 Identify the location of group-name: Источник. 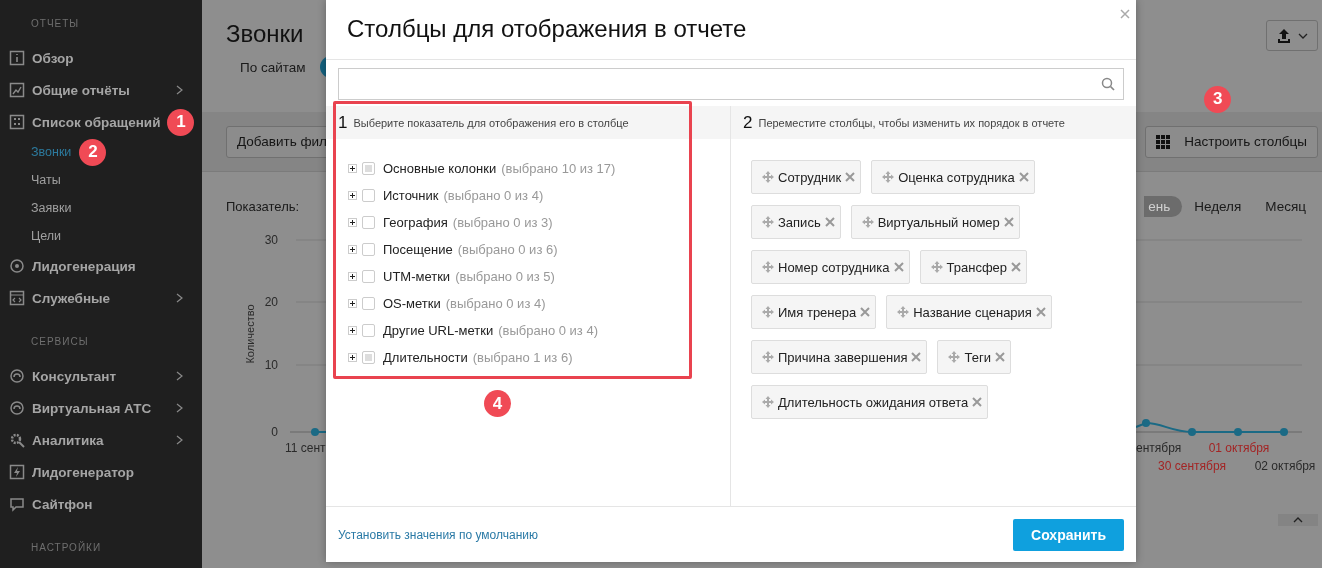
(411, 195).